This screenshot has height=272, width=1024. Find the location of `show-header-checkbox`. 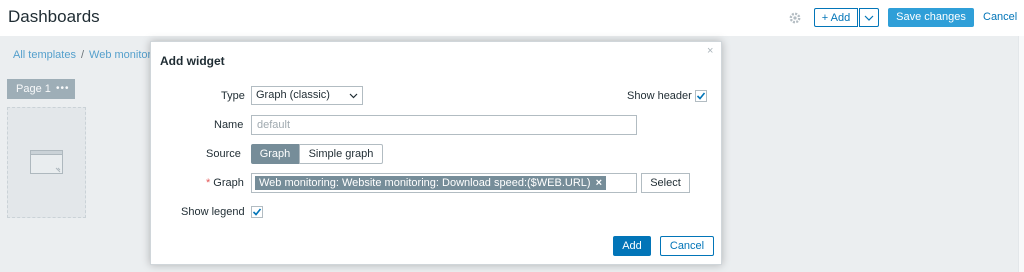

show-header-checkbox is located at coordinates (701, 96).